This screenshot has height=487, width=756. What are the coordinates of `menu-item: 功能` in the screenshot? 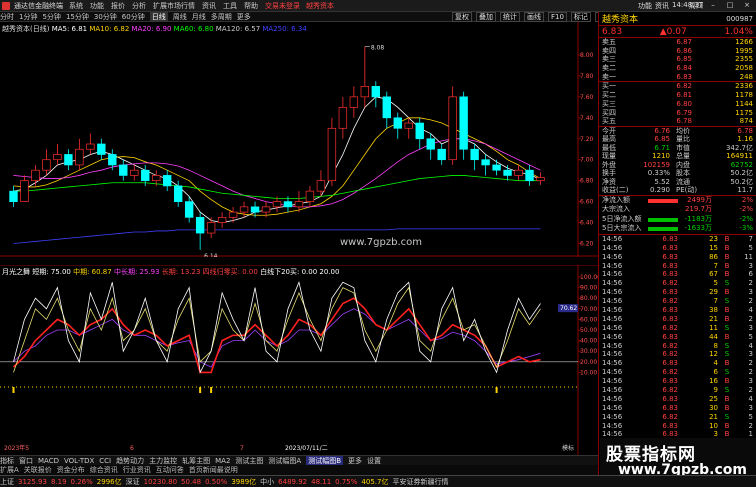 It's located at (97, 6).